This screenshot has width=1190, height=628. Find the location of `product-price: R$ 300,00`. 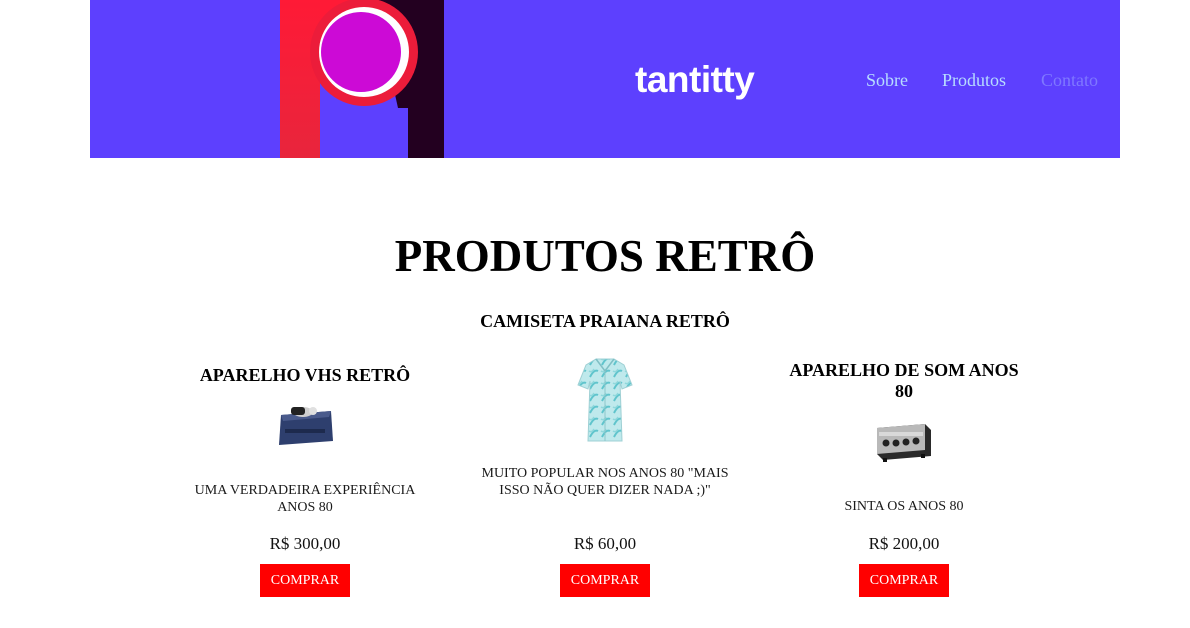

product-price: R$ 300,00 is located at coordinates (305, 543).